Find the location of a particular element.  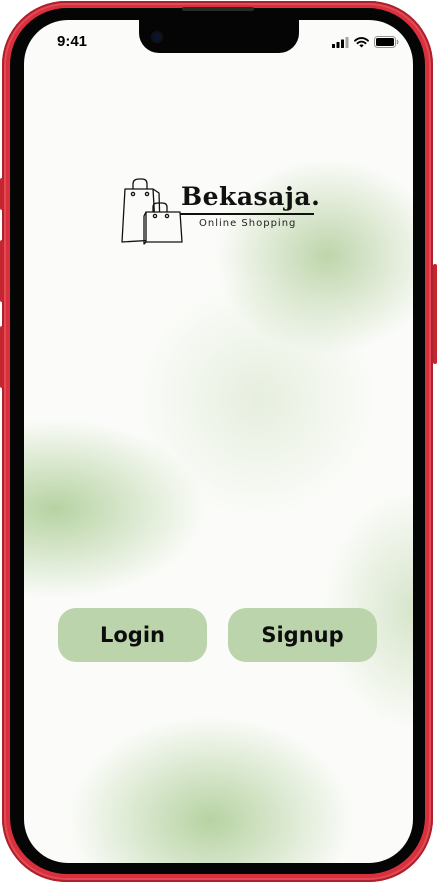

status-icons is located at coordinates (365, 42).